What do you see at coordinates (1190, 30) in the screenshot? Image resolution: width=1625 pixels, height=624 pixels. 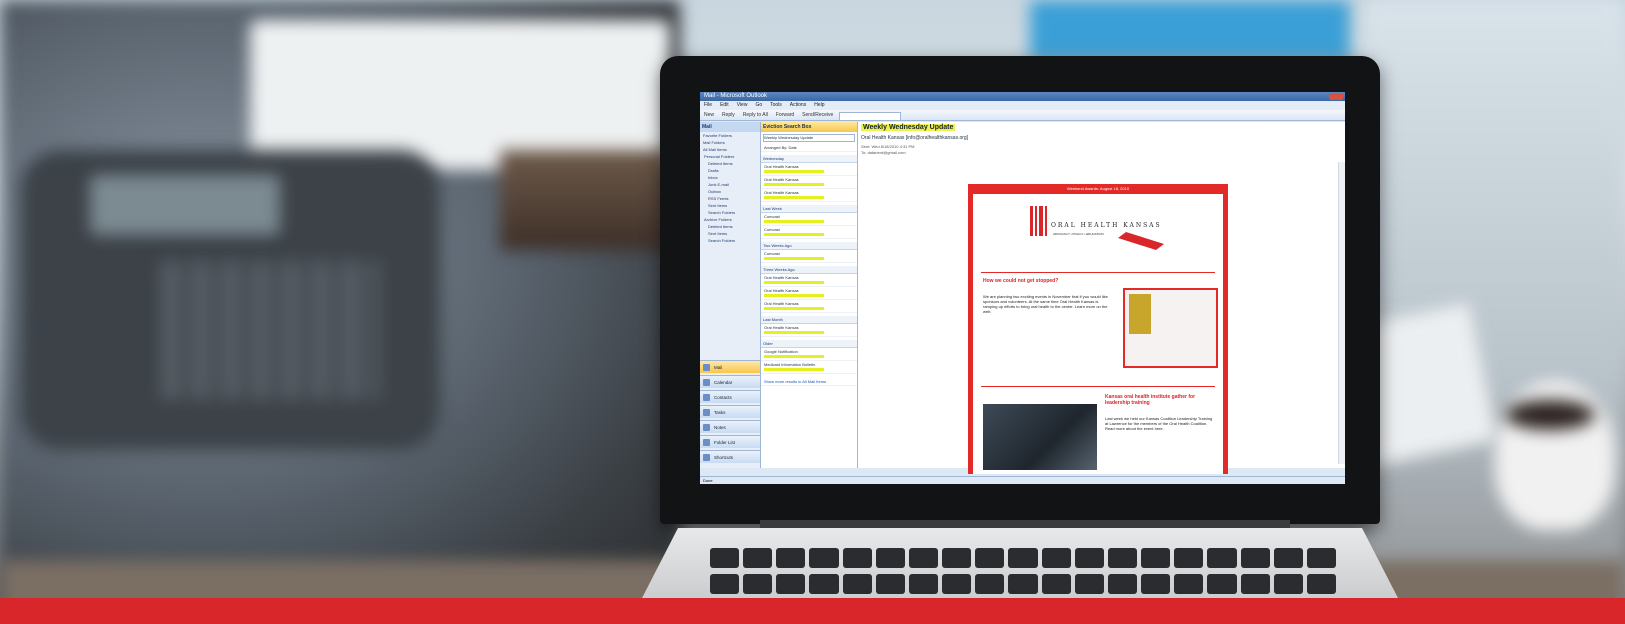 I see `background-window` at bounding box center [1190, 30].